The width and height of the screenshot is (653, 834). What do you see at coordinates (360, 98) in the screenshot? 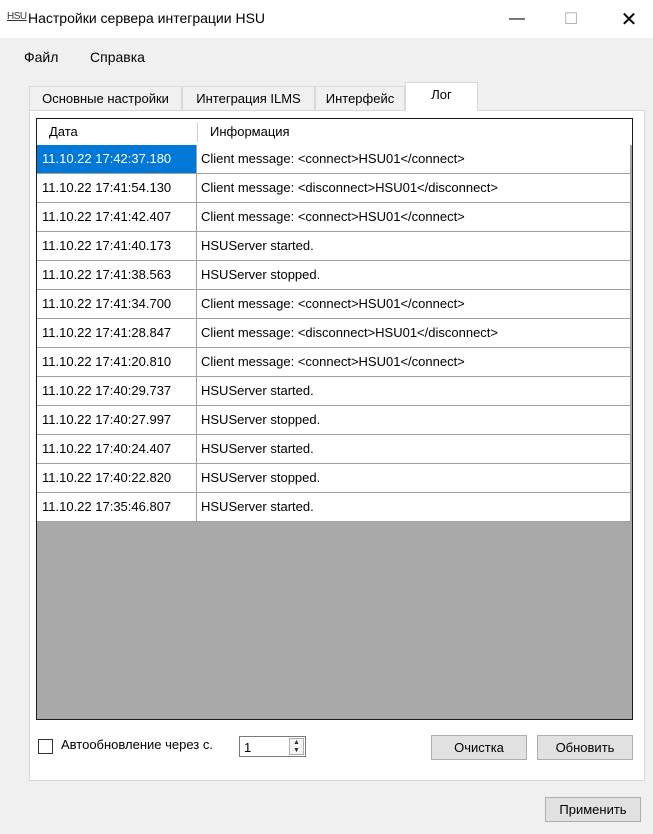
I see `tab-interface: Интерфейс` at bounding box center [360, 98].